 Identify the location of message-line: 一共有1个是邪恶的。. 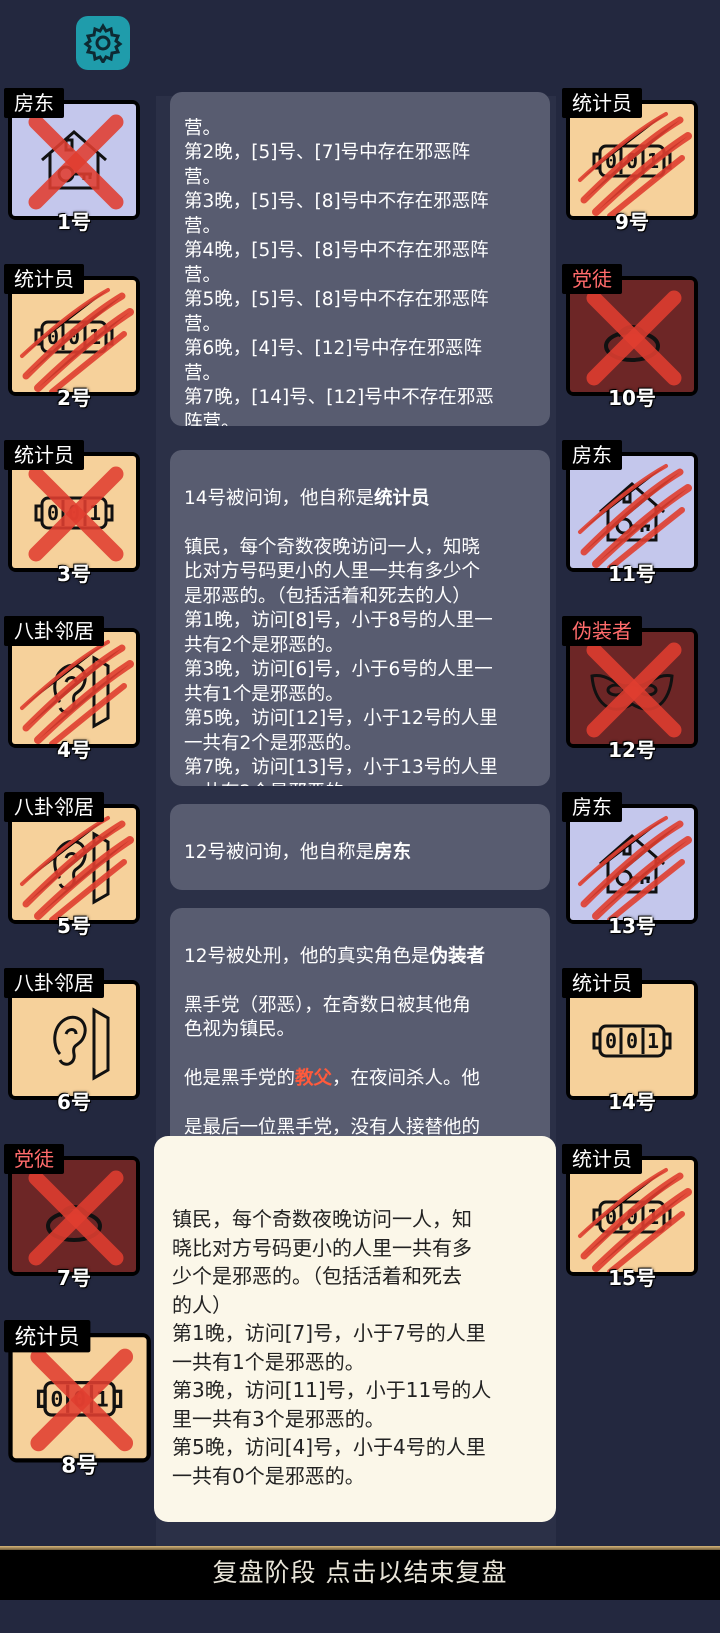
(268, 1361).